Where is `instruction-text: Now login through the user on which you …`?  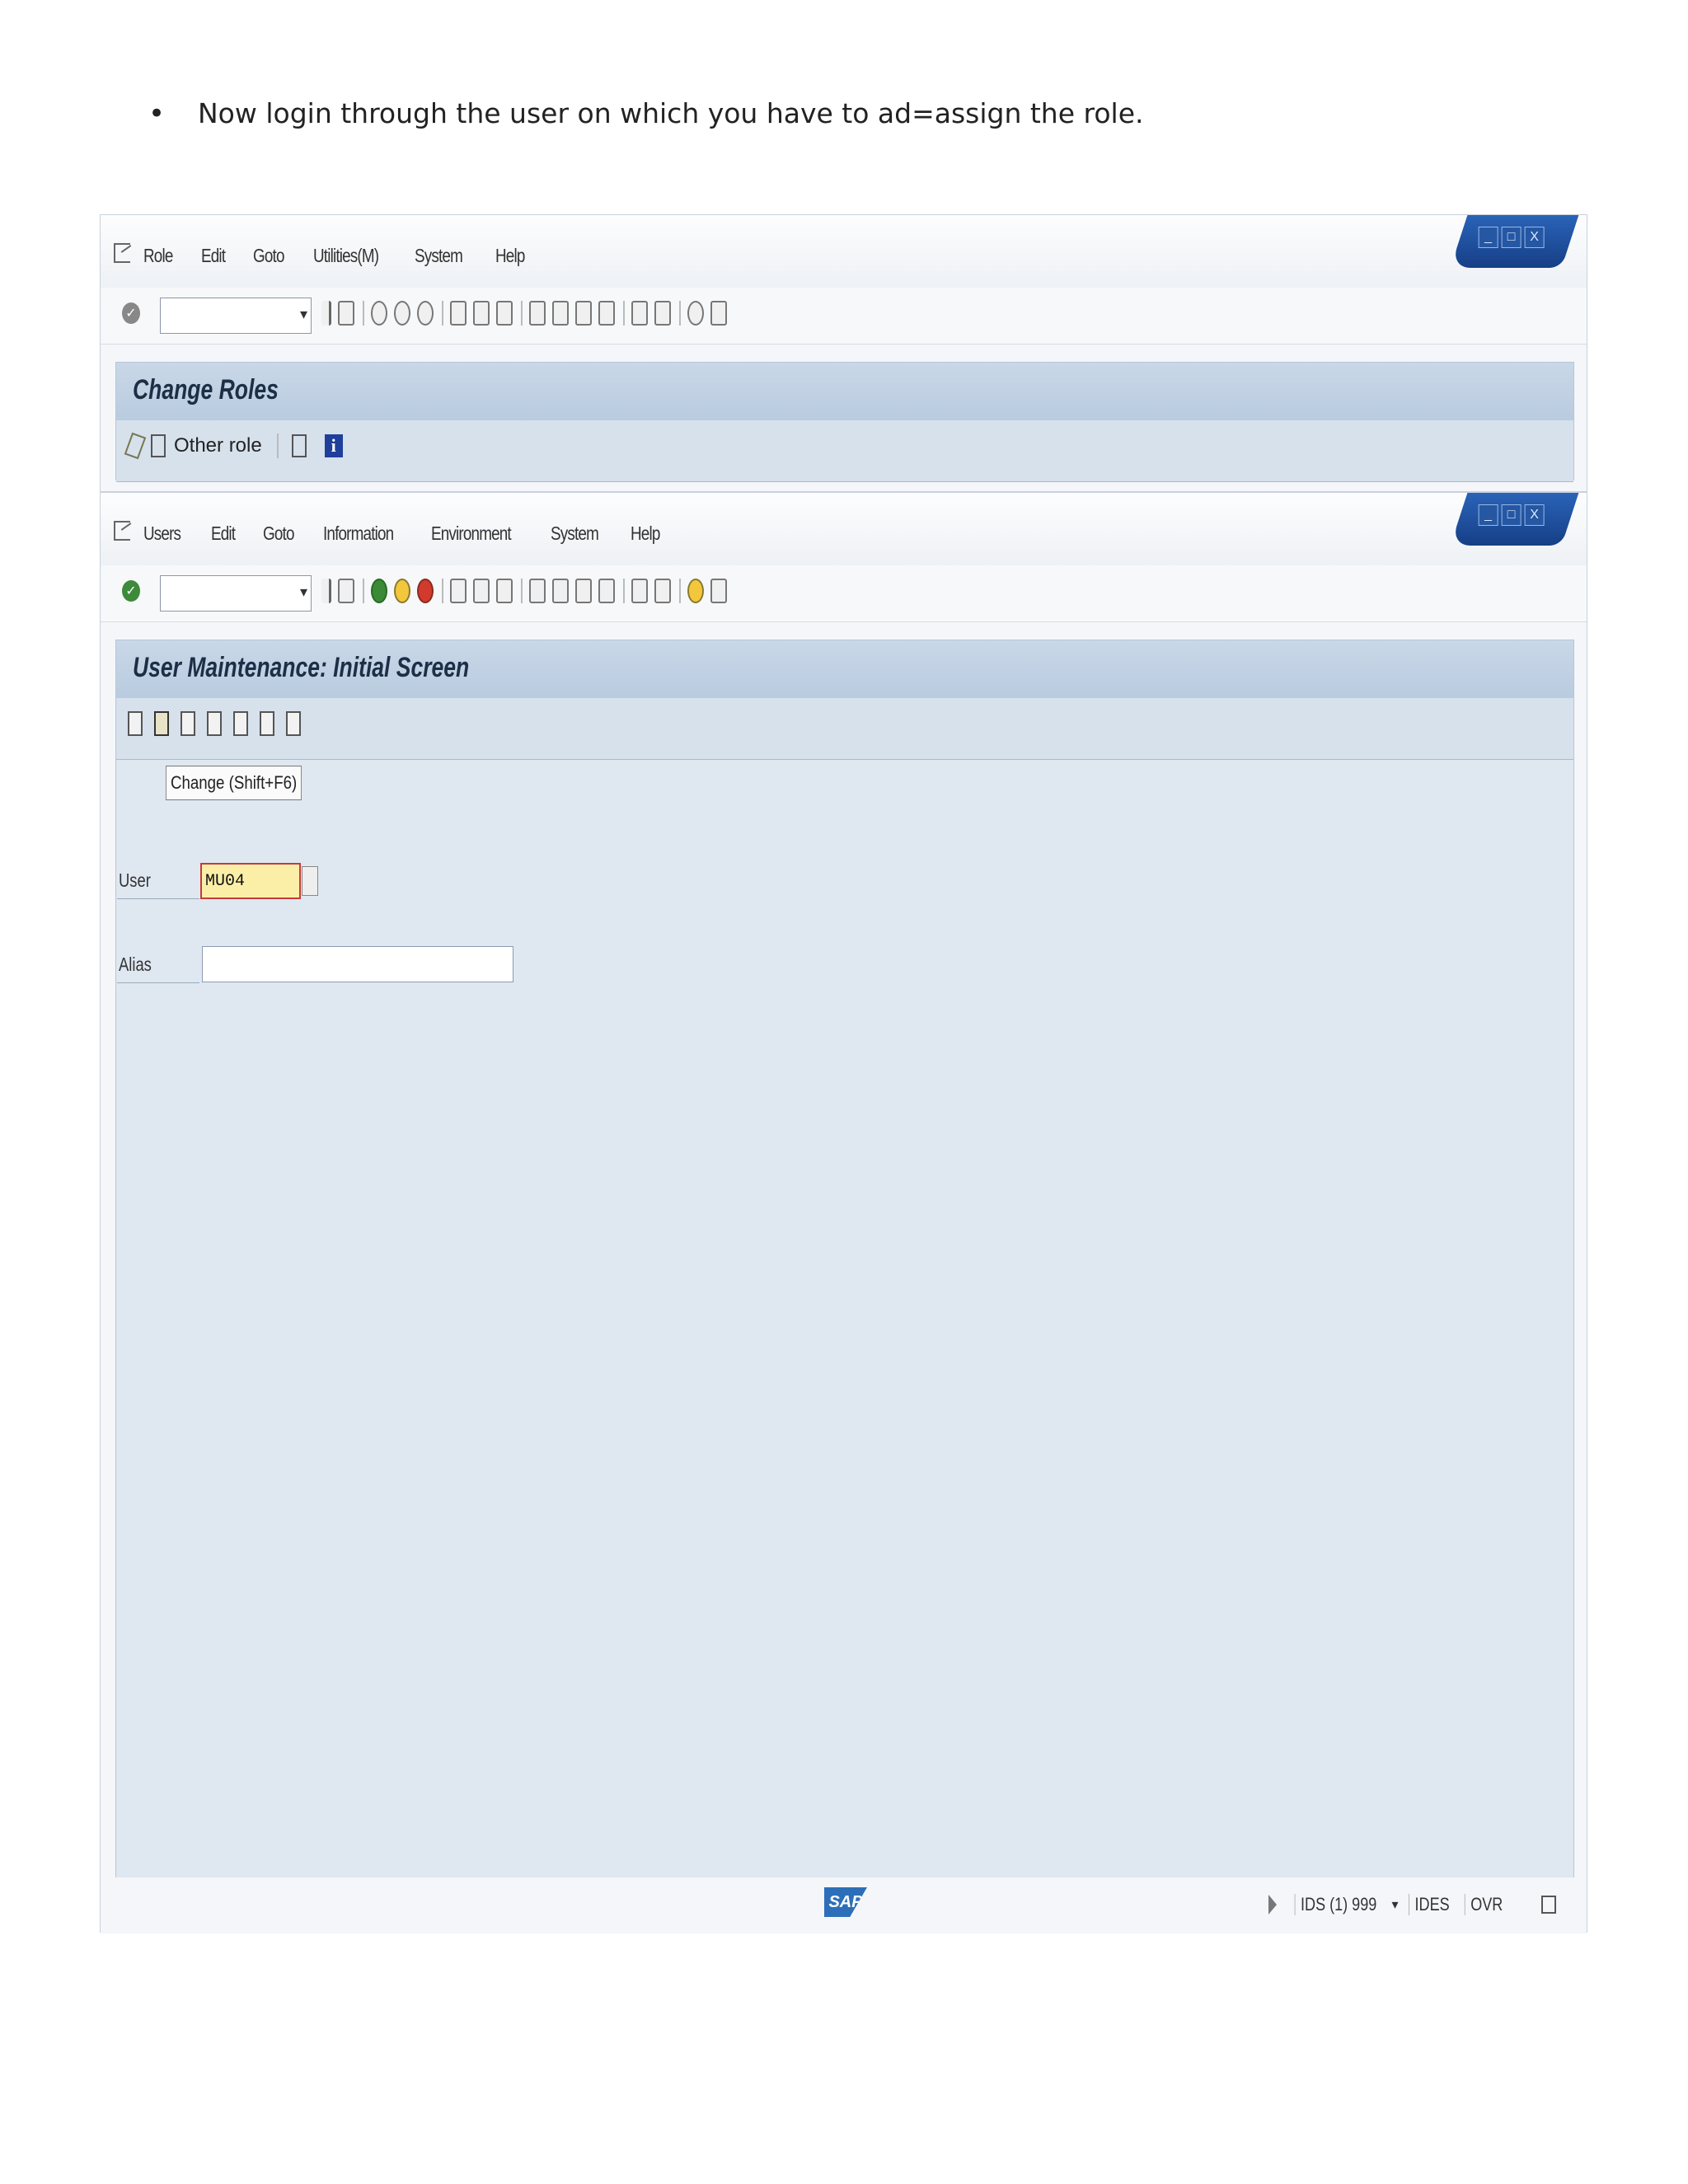
instruction-text: Now login through the user on which you … is located at coordinates (671, 113).